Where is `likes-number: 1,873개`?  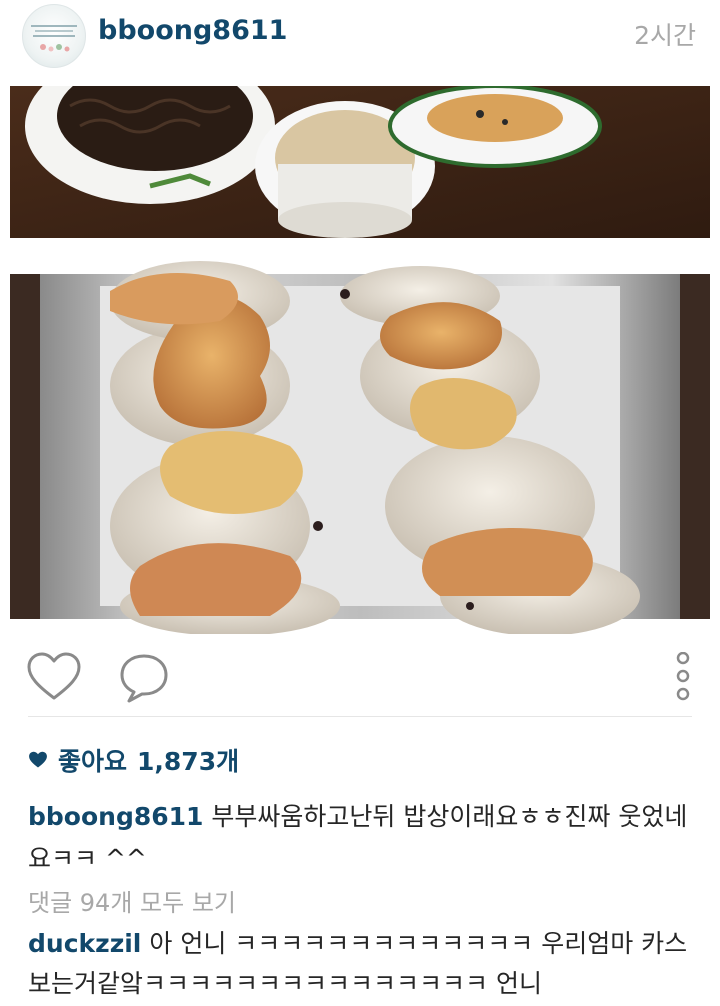
likes-number: 1,873개 is located at coordinates (188, 761).